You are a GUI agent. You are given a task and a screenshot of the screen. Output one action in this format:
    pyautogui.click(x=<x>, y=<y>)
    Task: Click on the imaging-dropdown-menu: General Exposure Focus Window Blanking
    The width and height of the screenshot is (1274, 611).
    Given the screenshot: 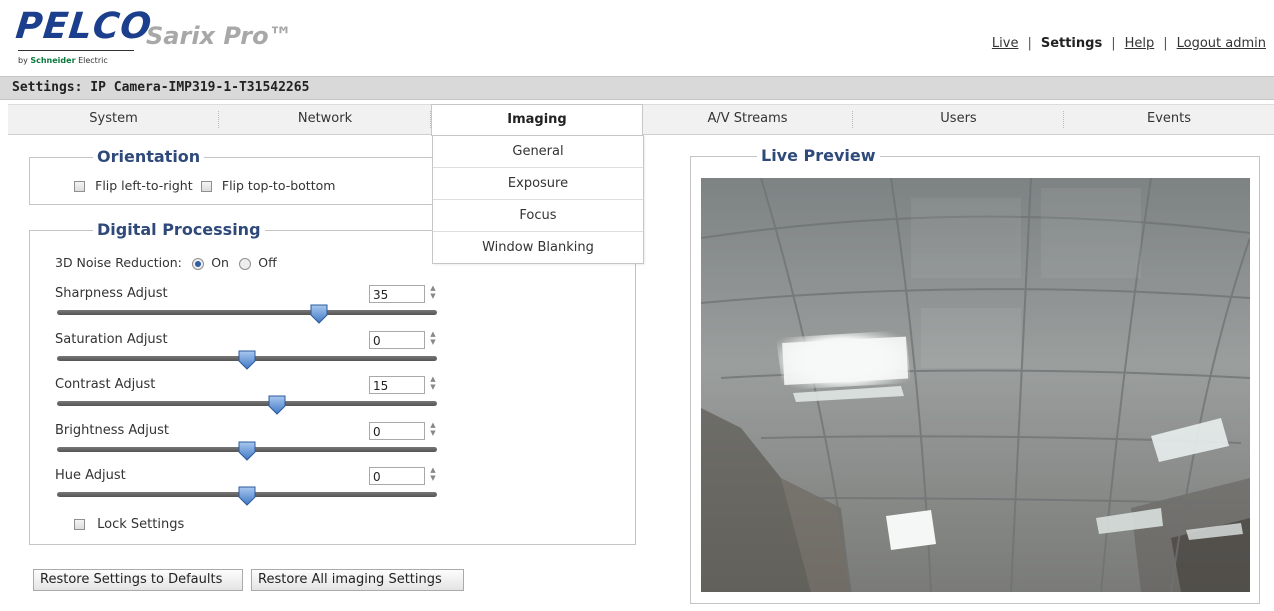 What is the action you would take?
    pyautogui.click(x=538, y=199)
    